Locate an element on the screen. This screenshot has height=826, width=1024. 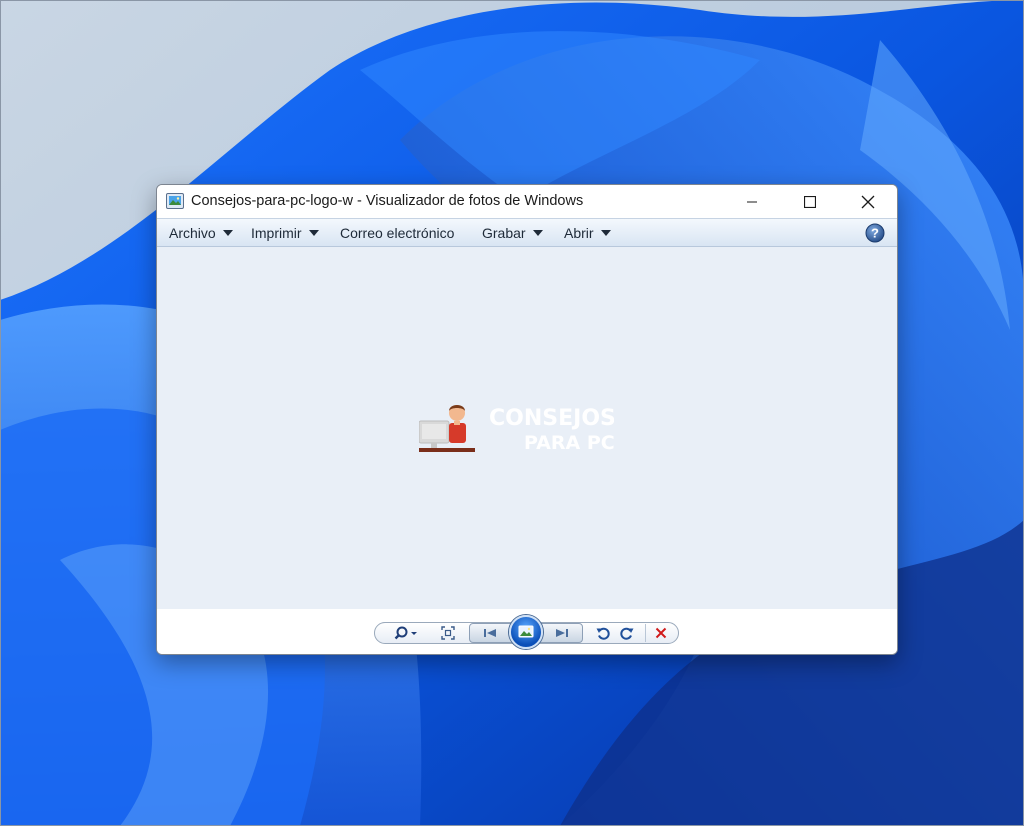
delete-button is located at coordinates (661, 633).